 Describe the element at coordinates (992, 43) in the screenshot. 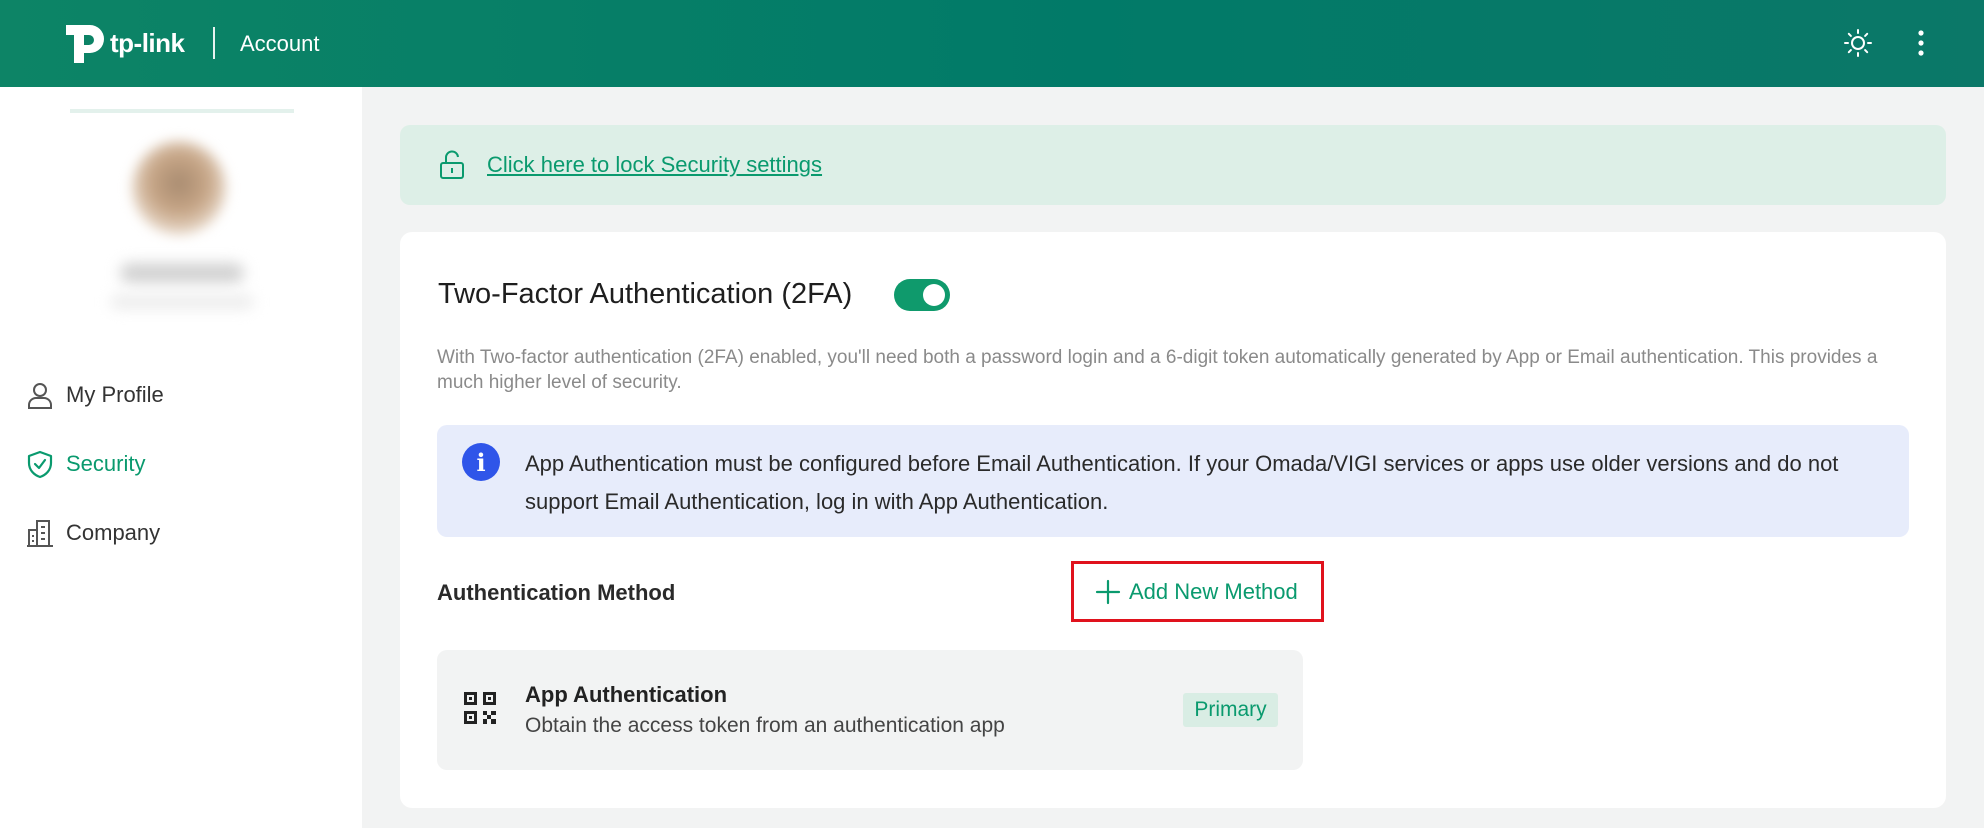

I see `top-header: tp-link Account` at that location.